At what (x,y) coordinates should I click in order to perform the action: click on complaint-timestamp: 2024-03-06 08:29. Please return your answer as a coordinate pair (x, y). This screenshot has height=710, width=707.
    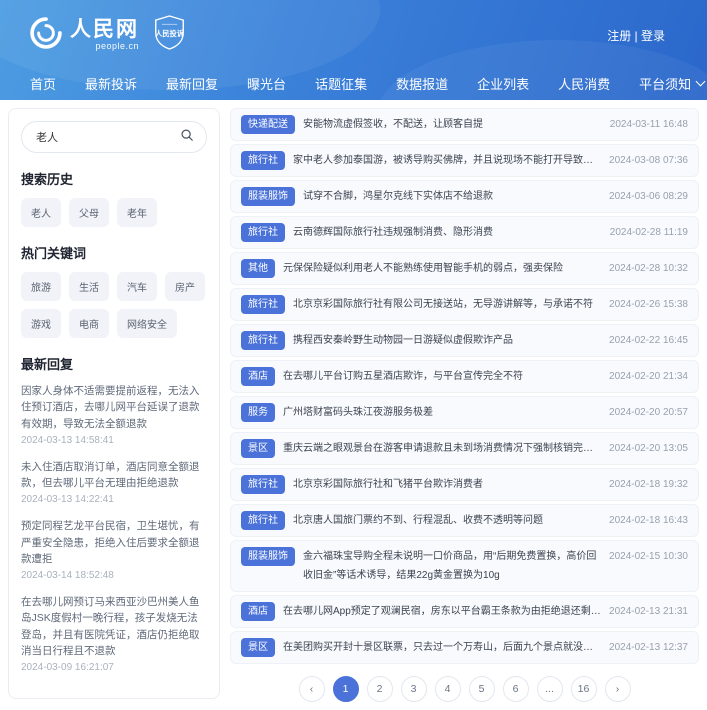
    Looking at the image, I should click on (648, 196).